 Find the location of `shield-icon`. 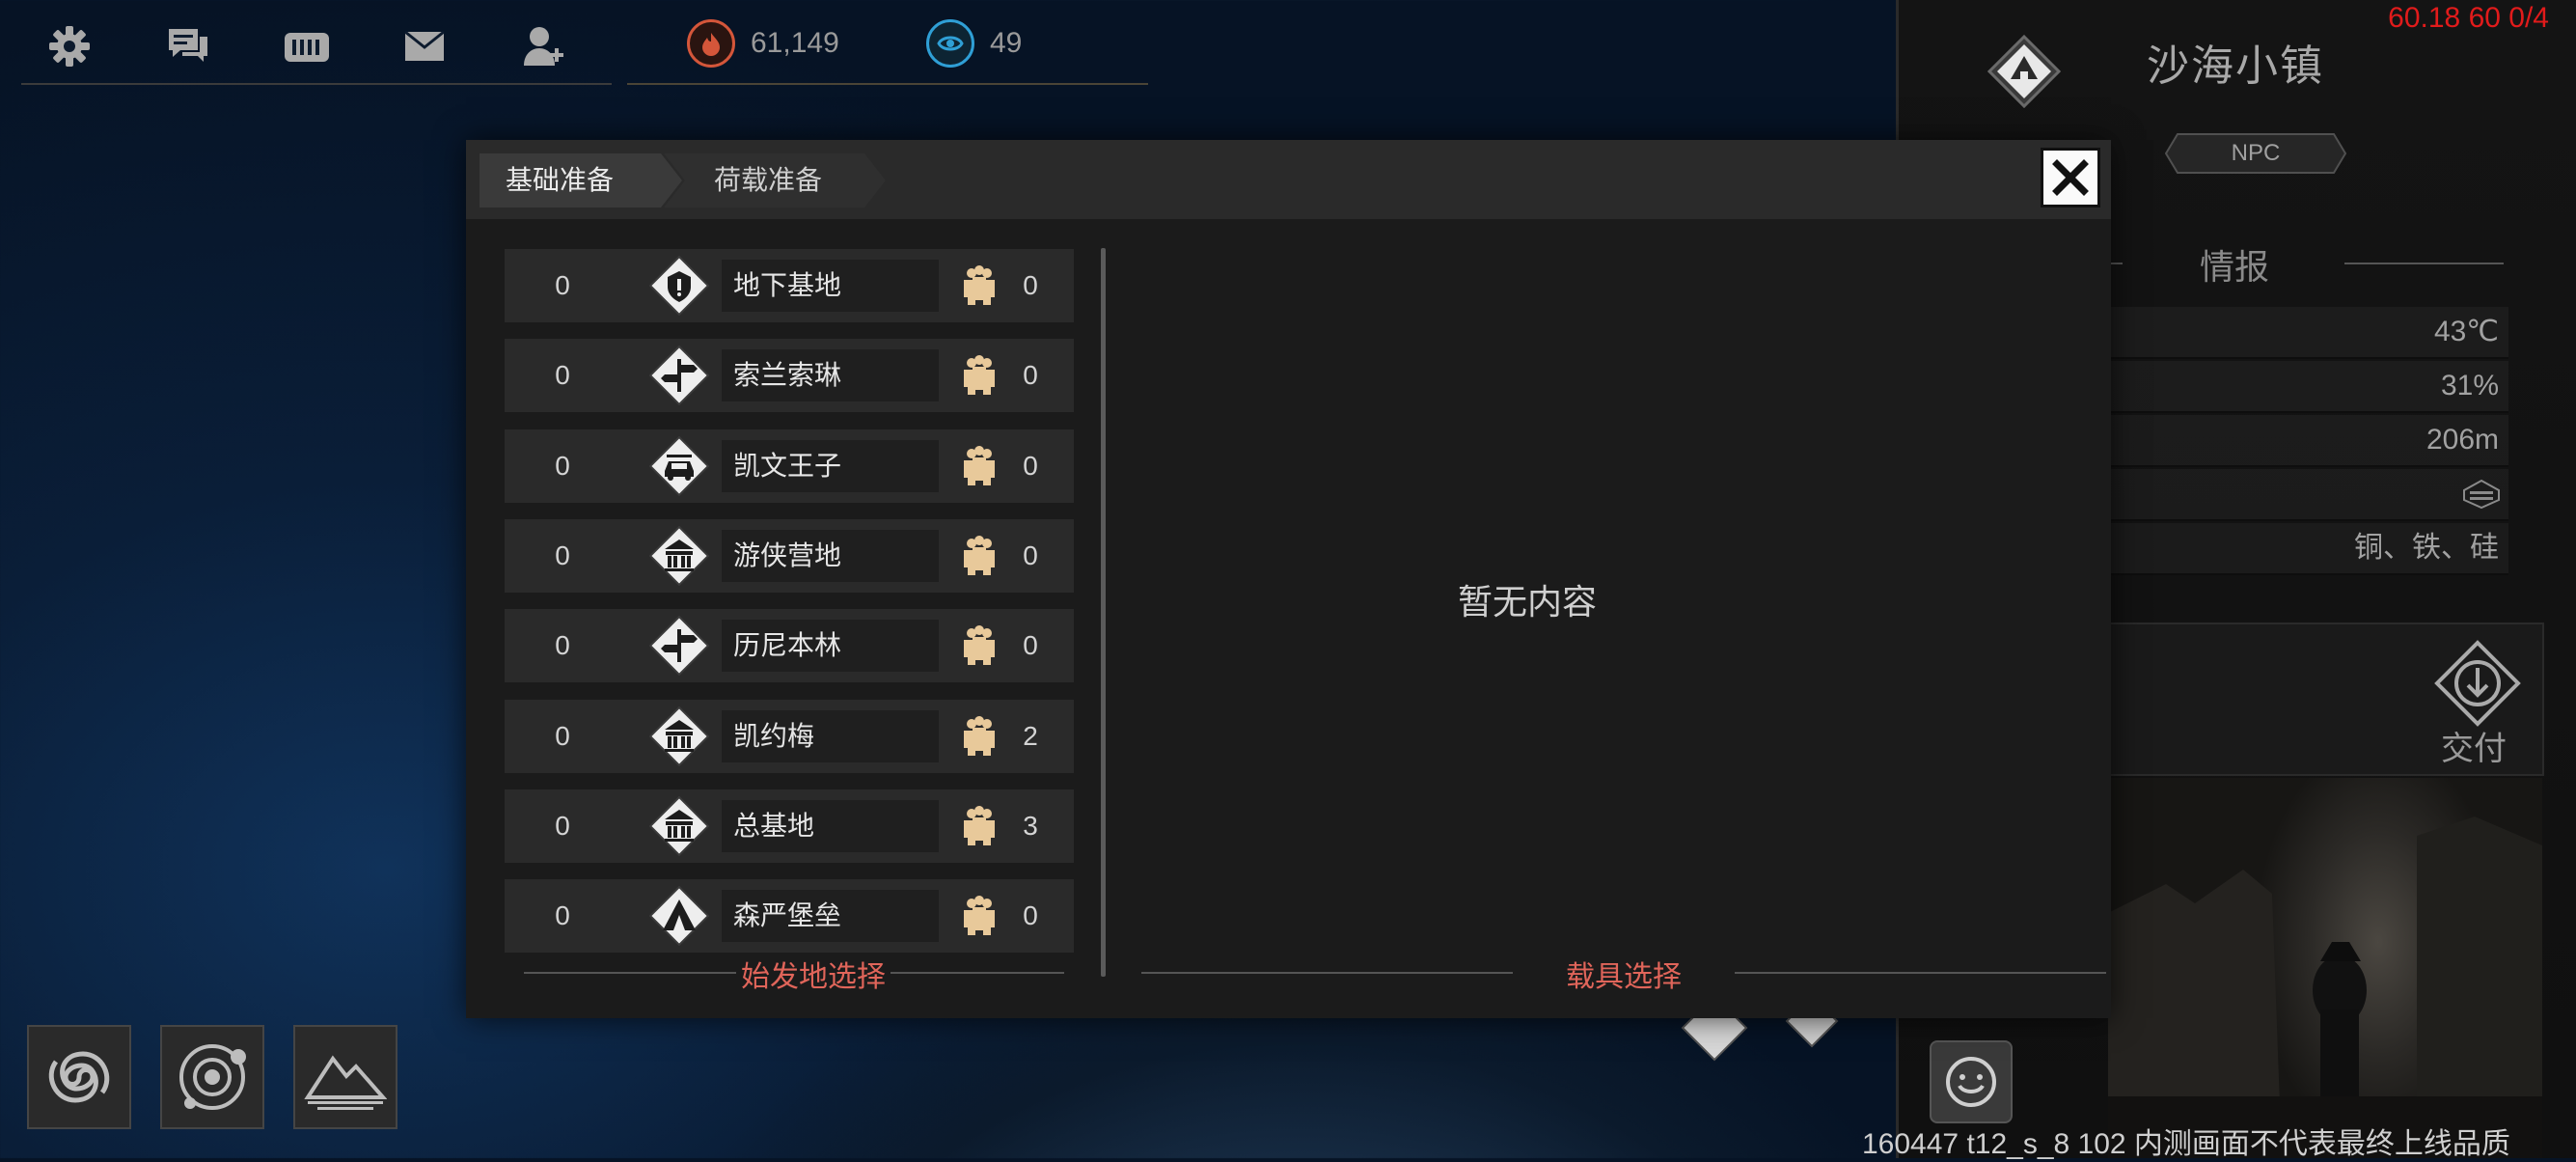

shield-icon is located at coordinates (679, 286).